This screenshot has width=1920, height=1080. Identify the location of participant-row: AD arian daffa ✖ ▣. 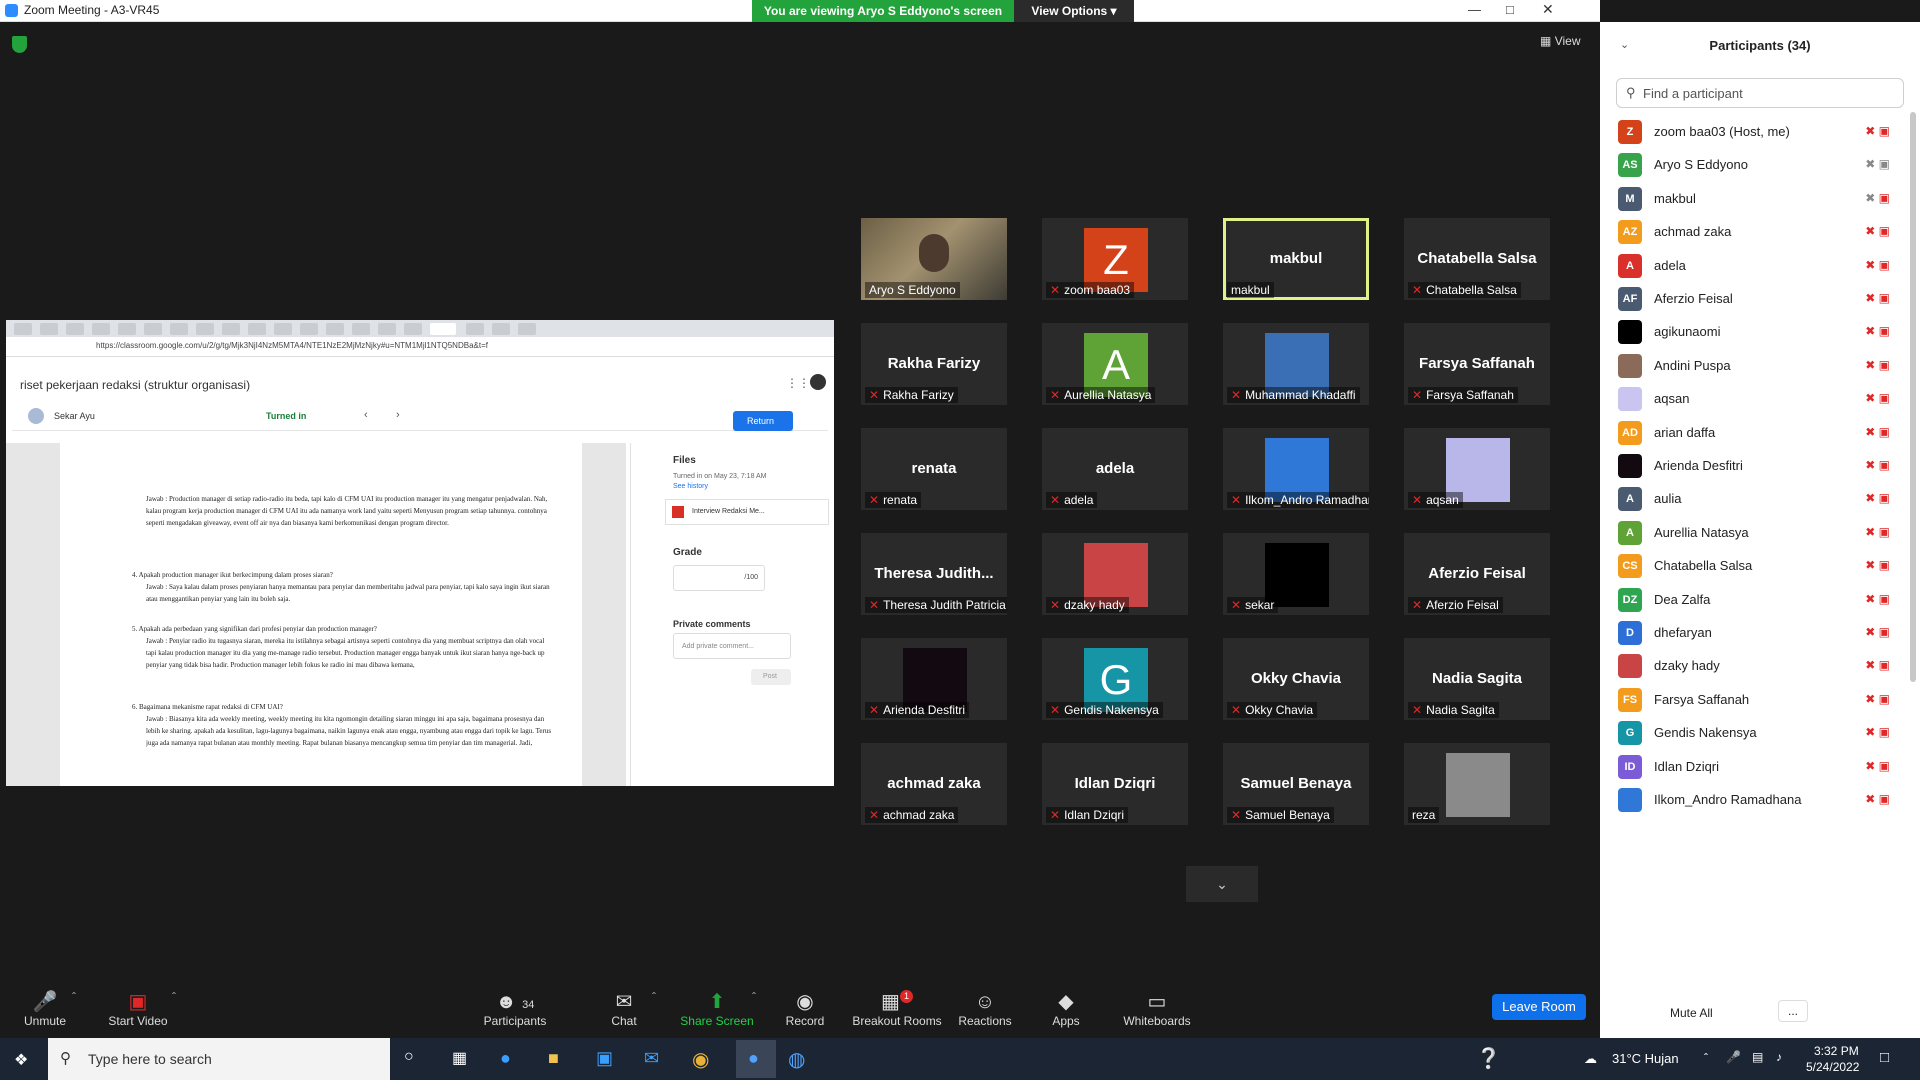
(1750, 432).